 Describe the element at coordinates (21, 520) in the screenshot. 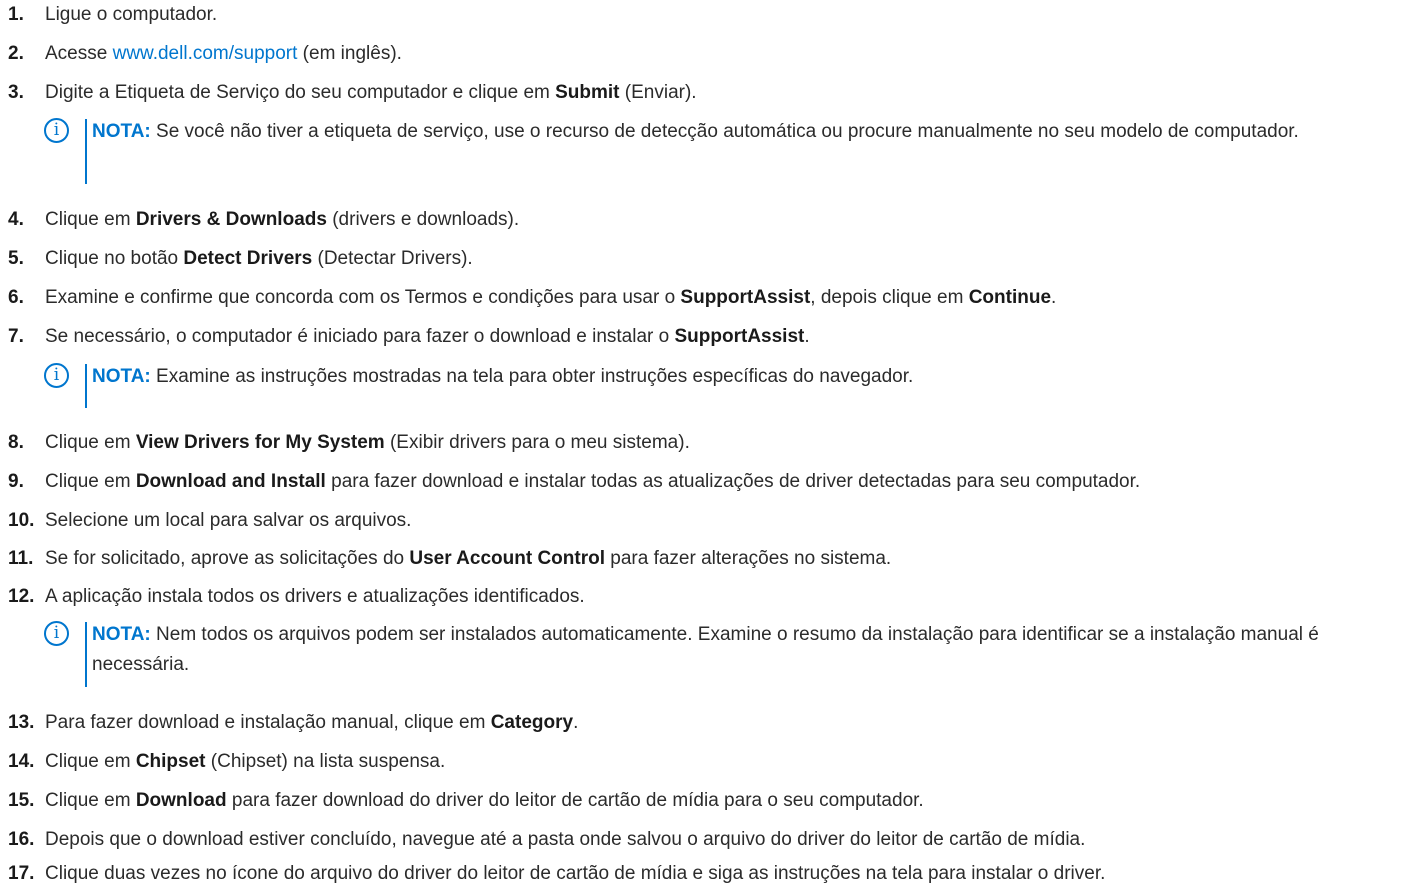

I see `step-number: 10.` at that location.